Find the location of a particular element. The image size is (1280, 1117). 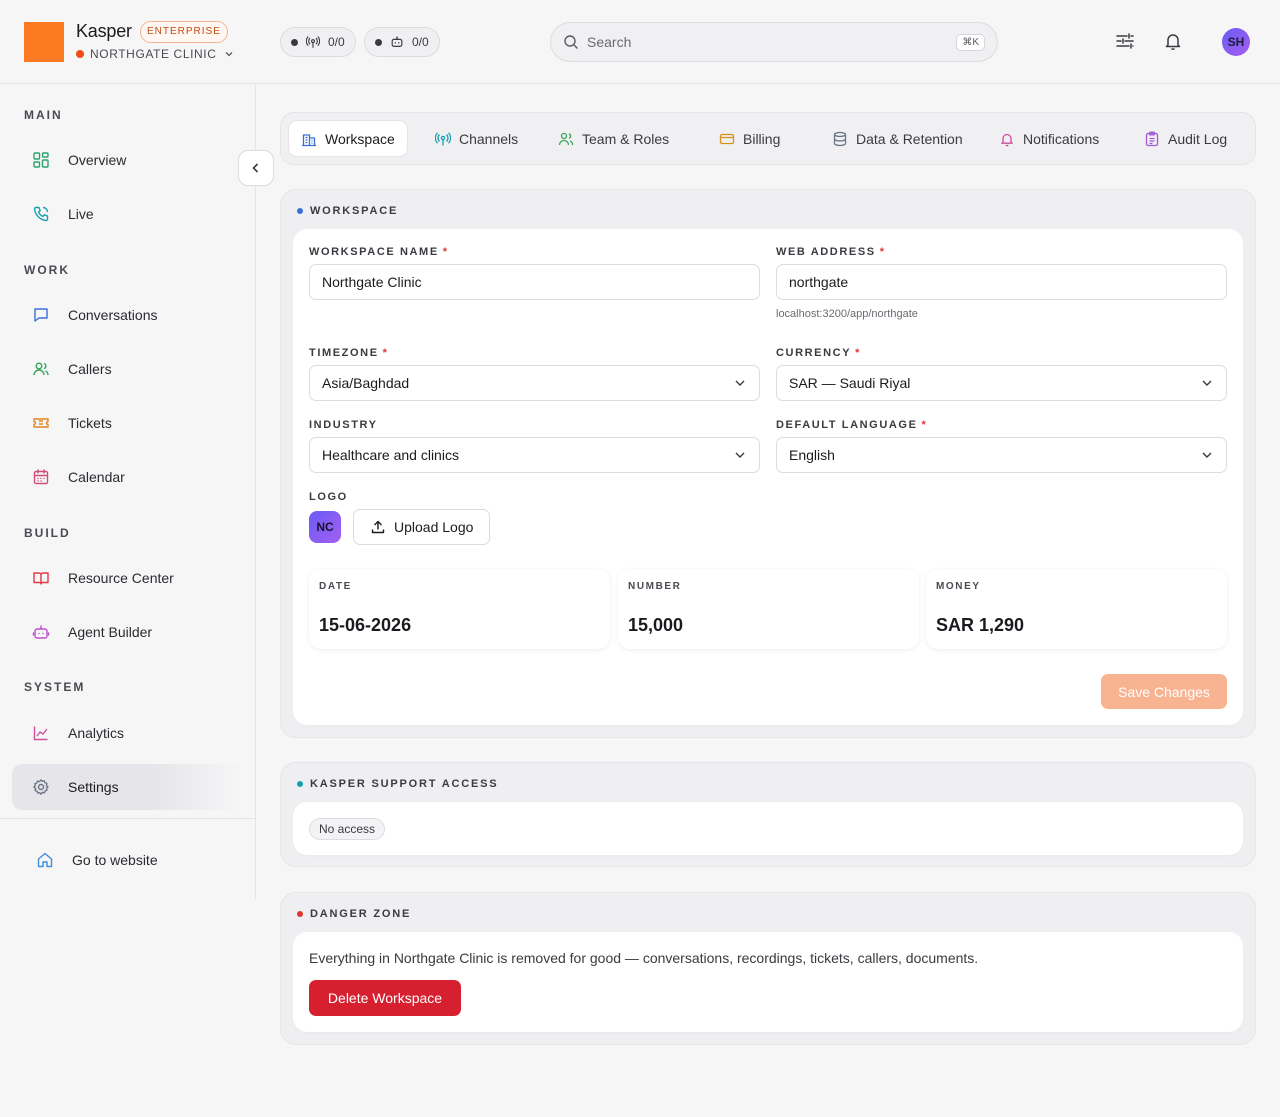

tab-label: Channels is located at coordinates (489, 138).